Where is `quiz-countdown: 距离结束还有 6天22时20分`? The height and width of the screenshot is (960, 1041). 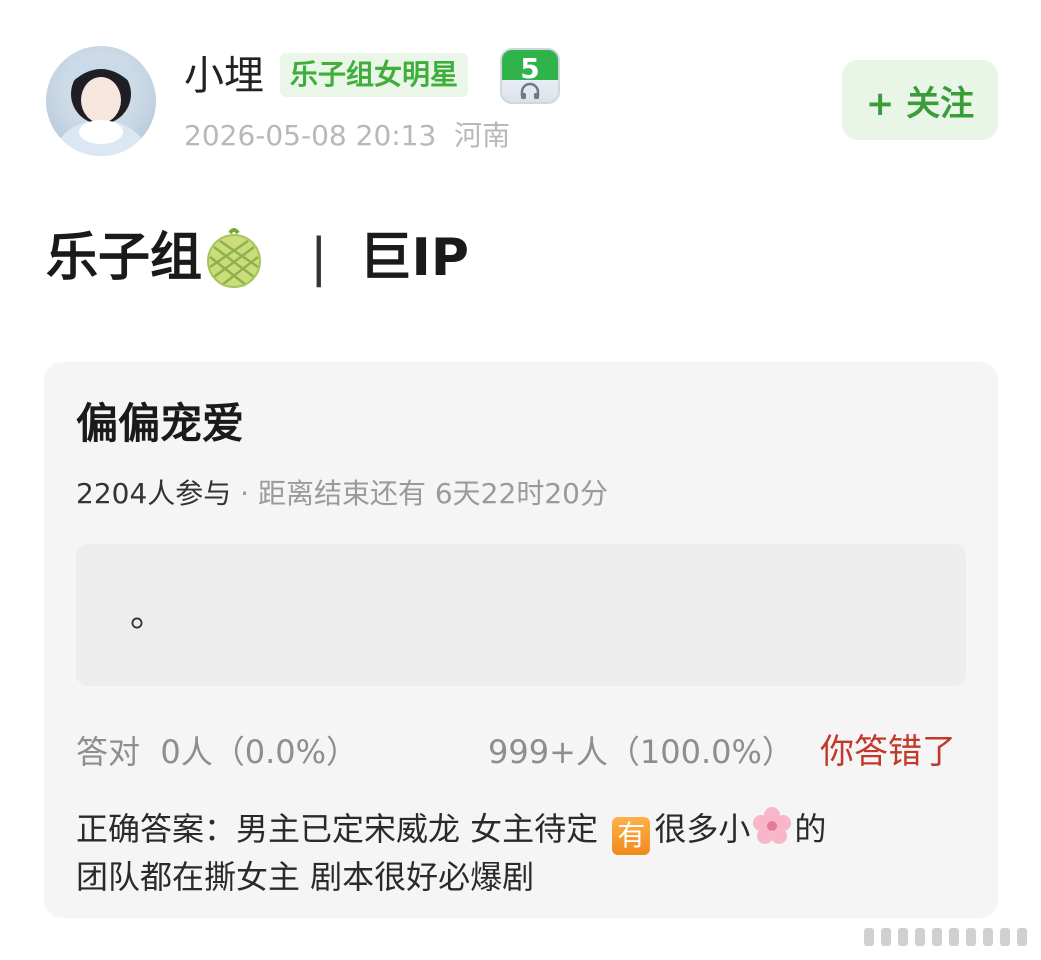 quiz-countdown: 距离结束还有 6天22时20分 is located at coordinates (432, 493).